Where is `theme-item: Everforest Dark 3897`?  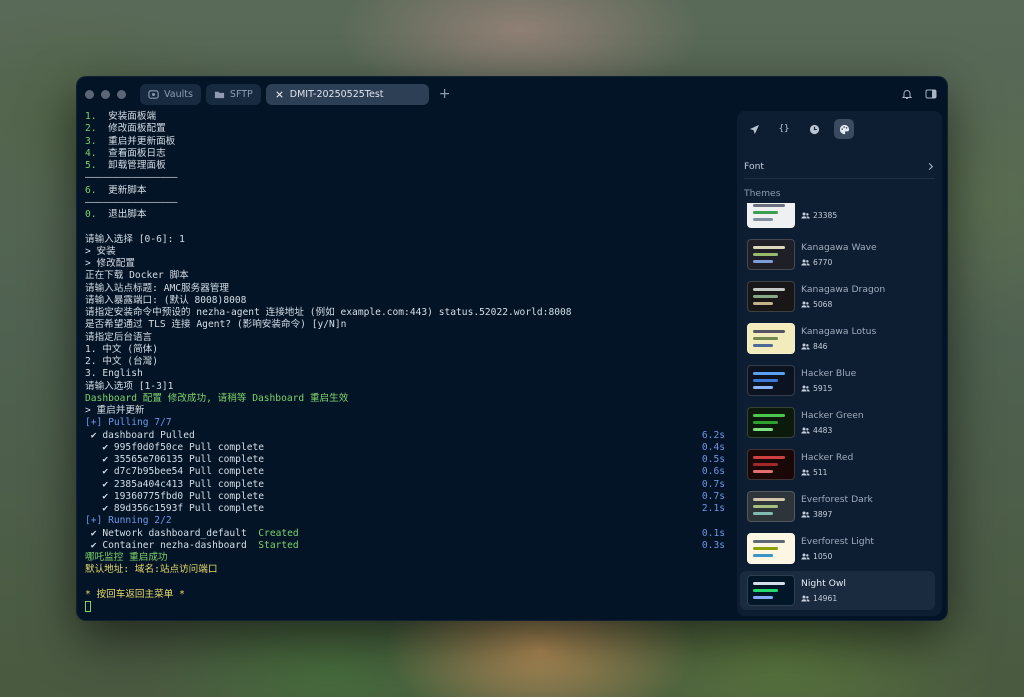
theme-item: Everforest Dark 3897 is located at coordinates (837, 506).